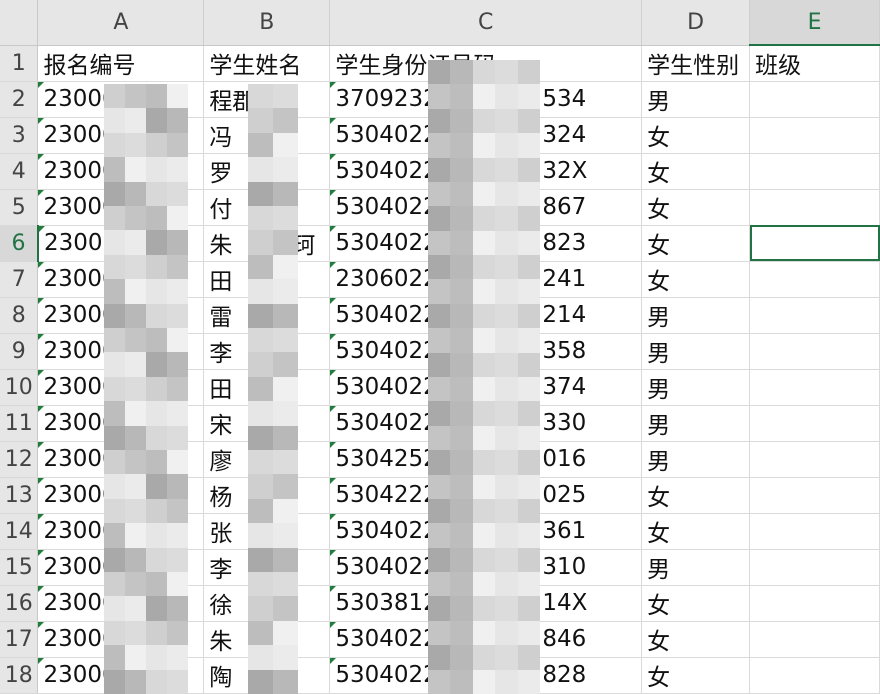  What do you see at coordinates (19, 351) in the screenshot?
I see `row-header: 9` at bounding box center [19, 351].